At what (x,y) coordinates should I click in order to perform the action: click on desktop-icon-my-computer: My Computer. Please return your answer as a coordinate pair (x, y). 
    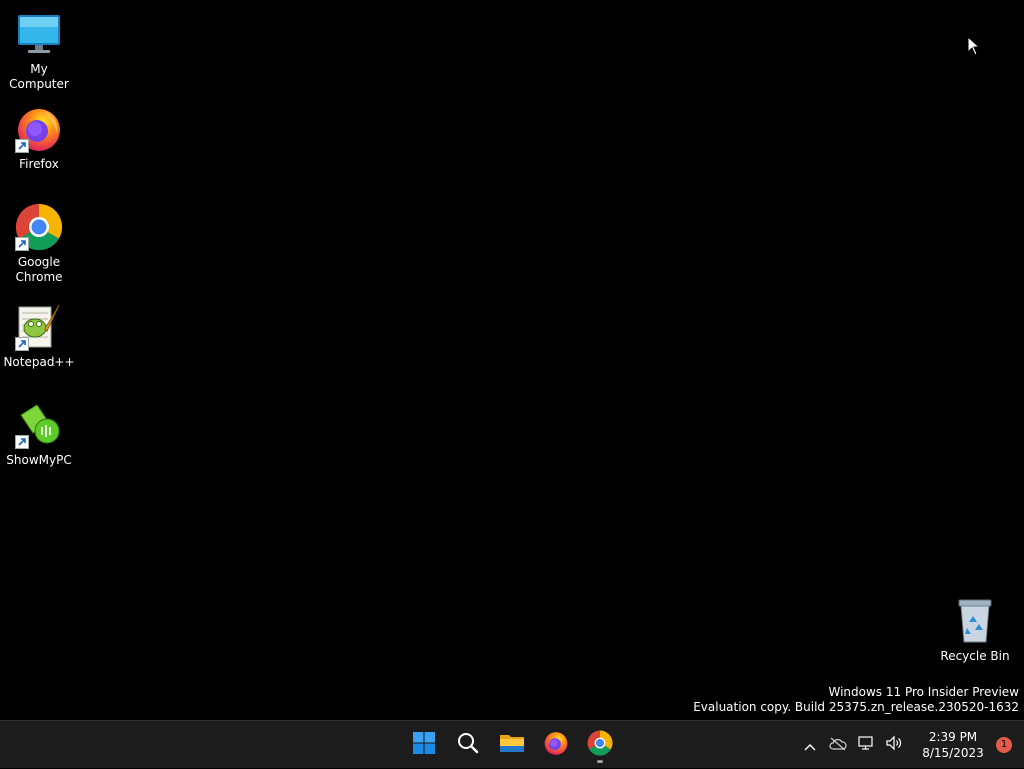
    Looking at the image, I should click on (39, 51).